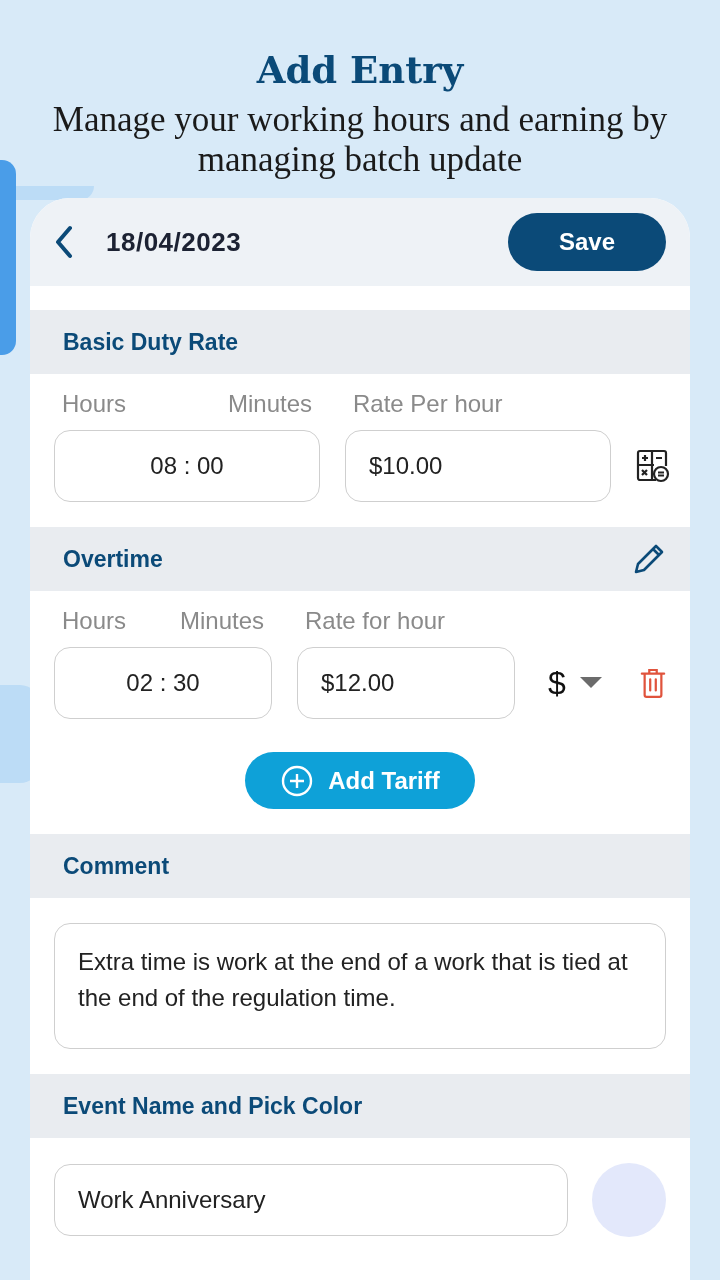  What do you see at coordinates (360, 140) in the screenshot?
I see `page-subtitle: Manage your working hours and earning by managing batch update` at bounding box center [360, 140].